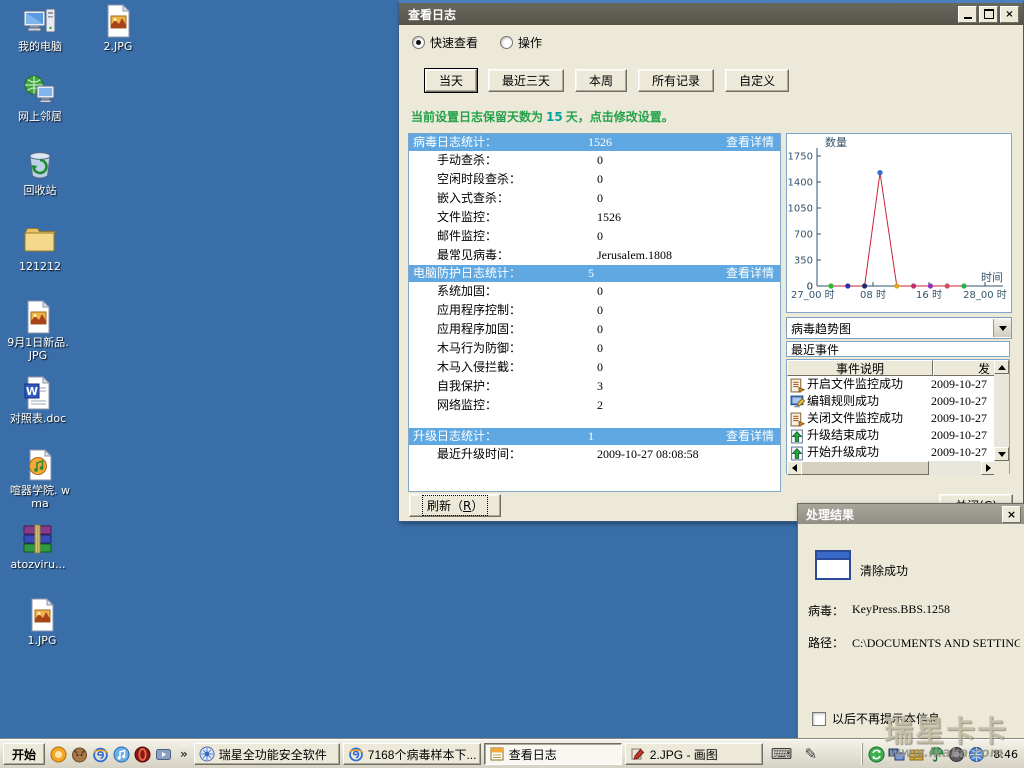 Image resolution: width=1024 pixels, height=768 pixels. I want to click on maxthon-icon, so click(58, 754).